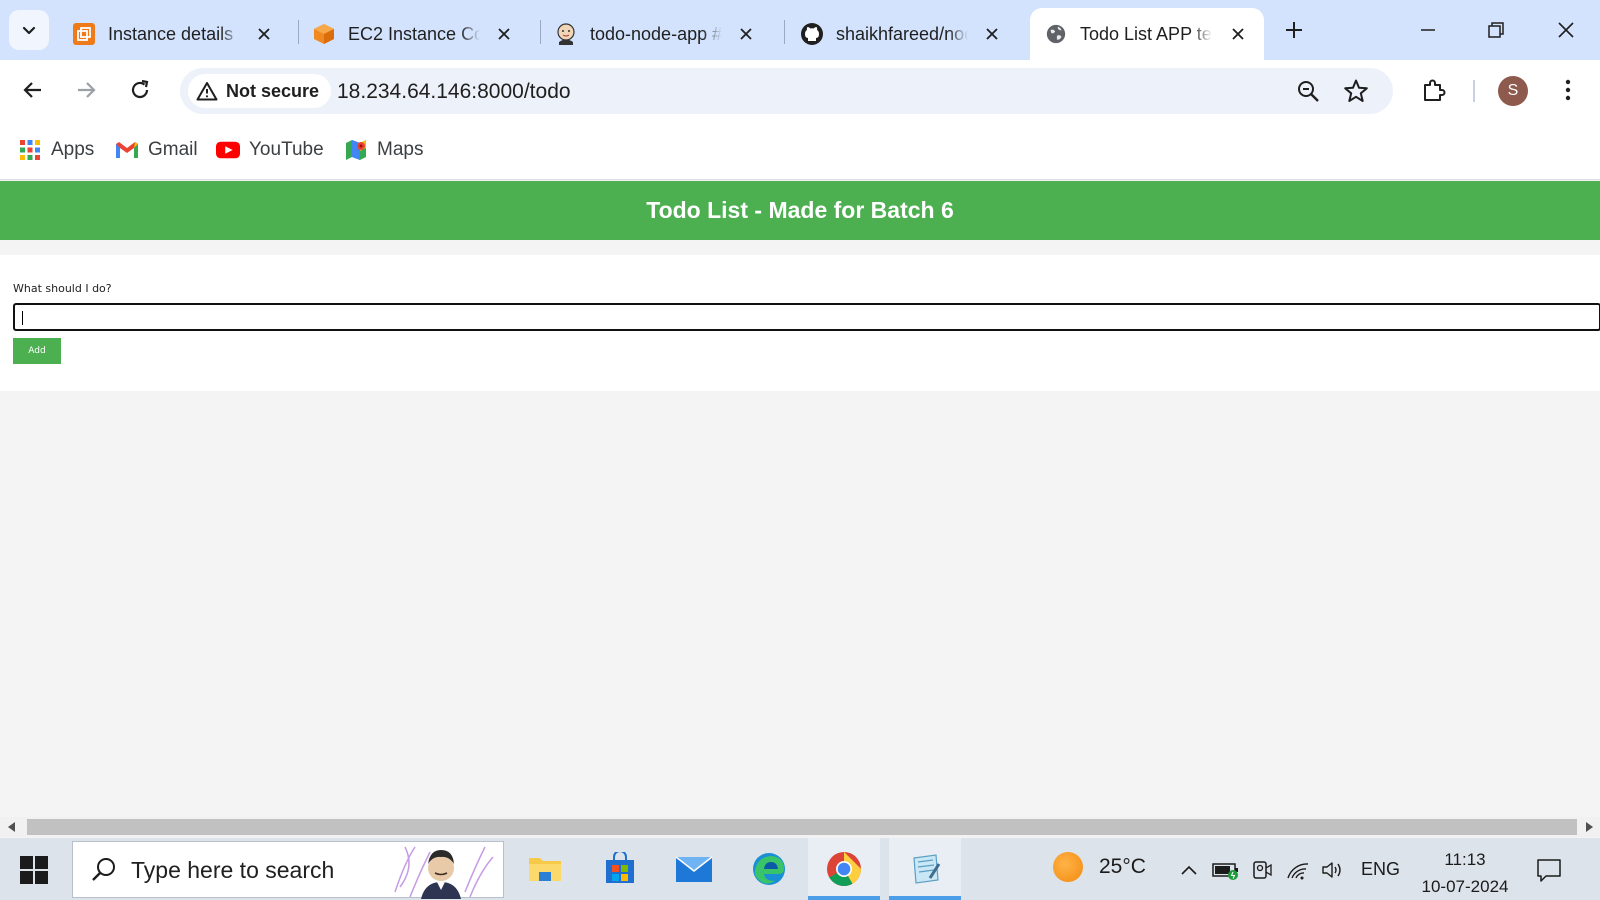 This screenshot has width=1600, height=900. I want to click on show-hidden-icons-button, so click(1189, 870).